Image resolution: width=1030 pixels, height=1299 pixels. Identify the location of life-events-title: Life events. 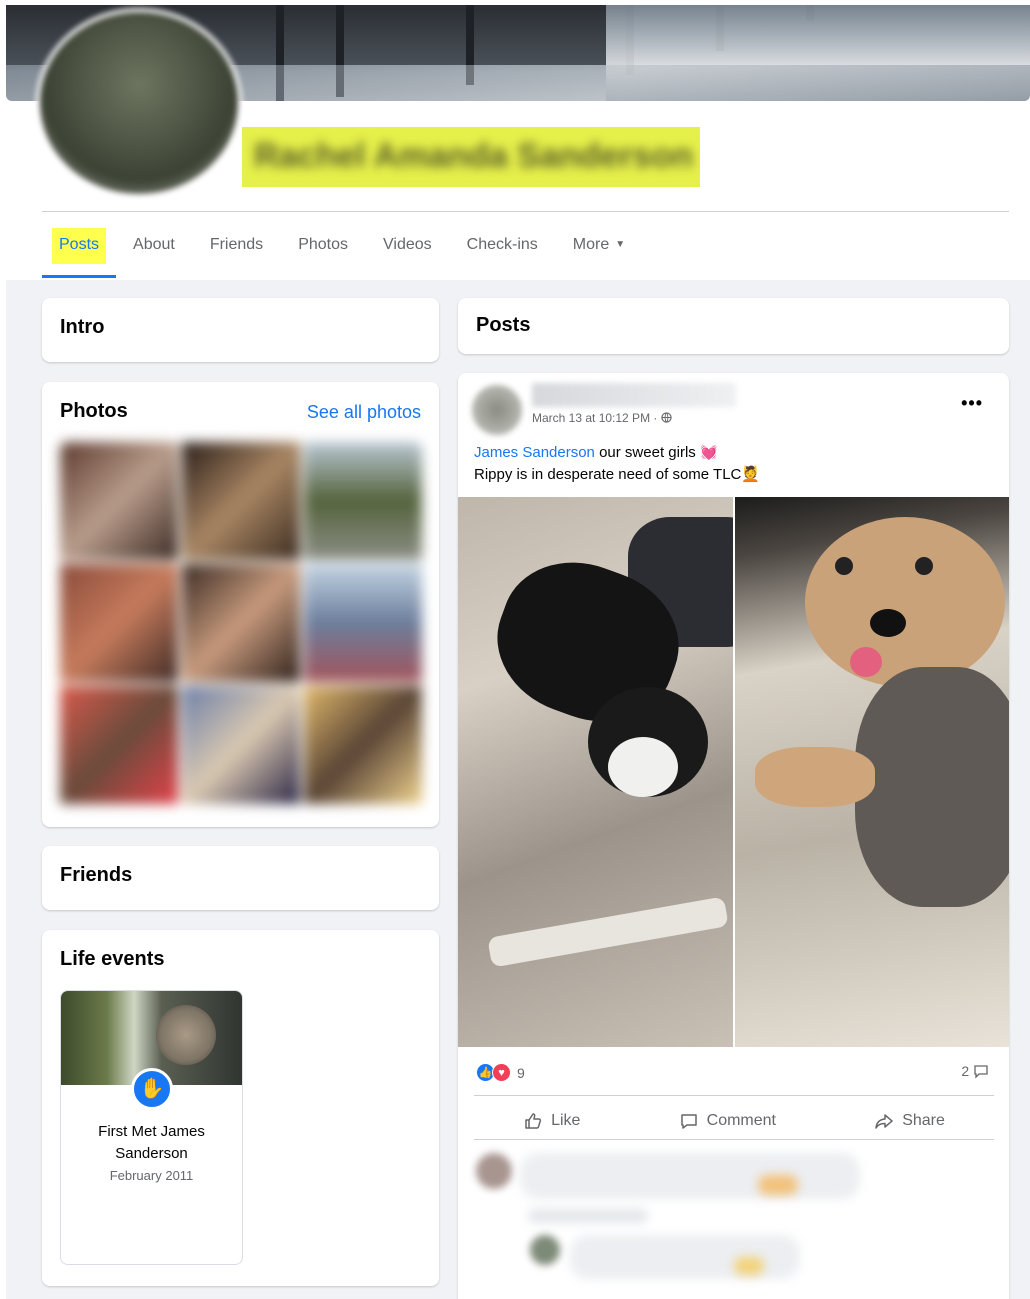
(112, 959).